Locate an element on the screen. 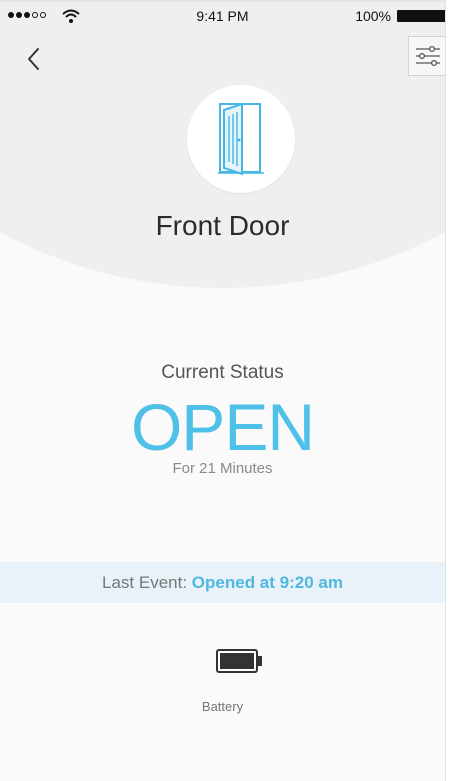 This screenshot has width=453, height=781. last-event-value: Opened at 9:20 am is located at coordinates (267, 582).